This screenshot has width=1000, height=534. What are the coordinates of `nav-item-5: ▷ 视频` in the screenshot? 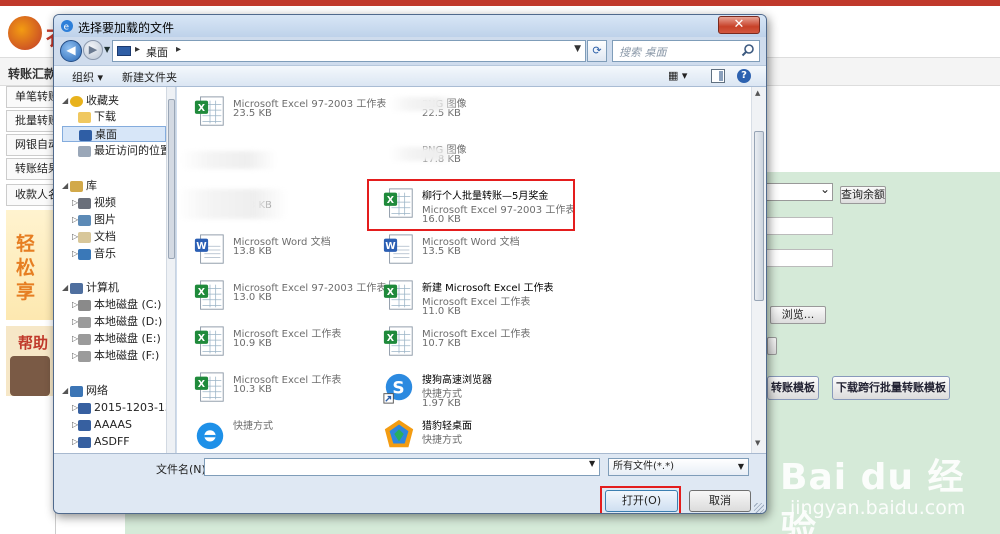 It's located at (114, 203).